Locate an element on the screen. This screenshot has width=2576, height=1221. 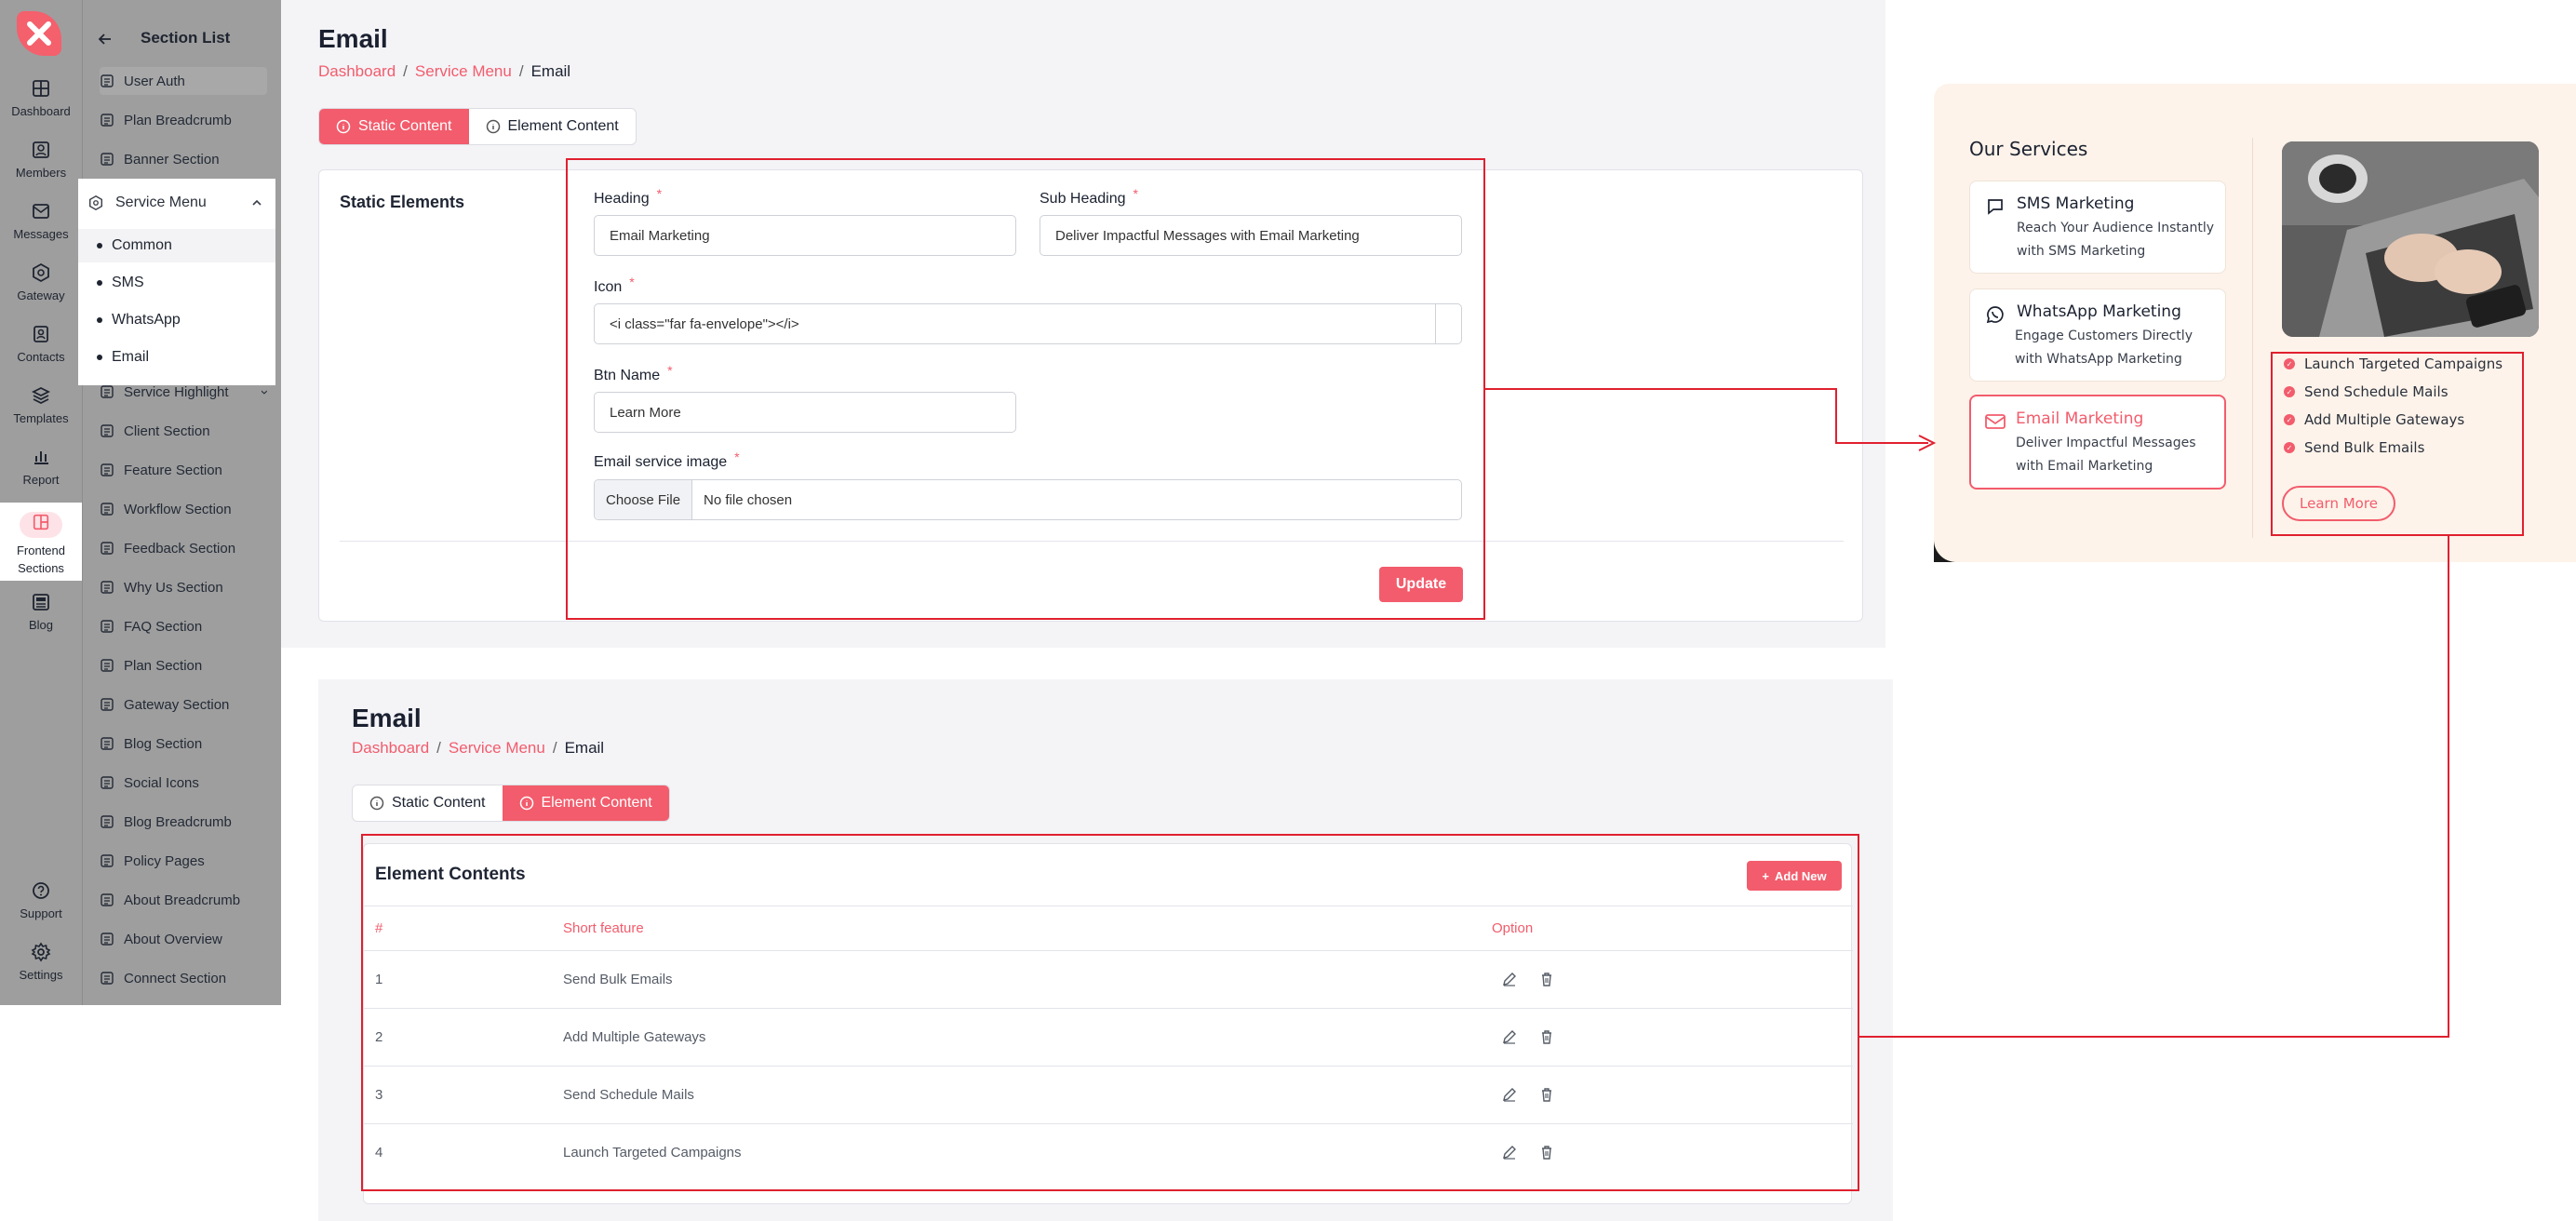
section-item: Blog Breadcrumb is located at coordinates (183, 822).